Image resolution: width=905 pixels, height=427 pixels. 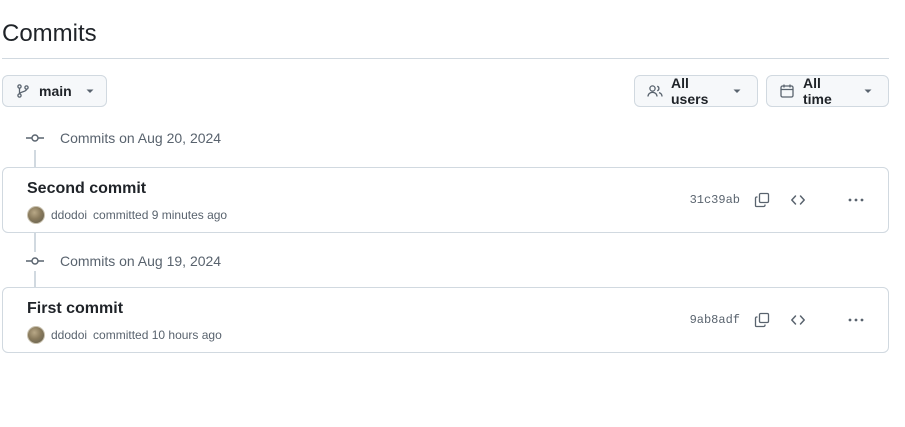 What do you see at coordinates (141, 261) in the screenshot?
I see `commit-group-date: Commits on Aug 19, 2024` at bounding box center [141, 261].